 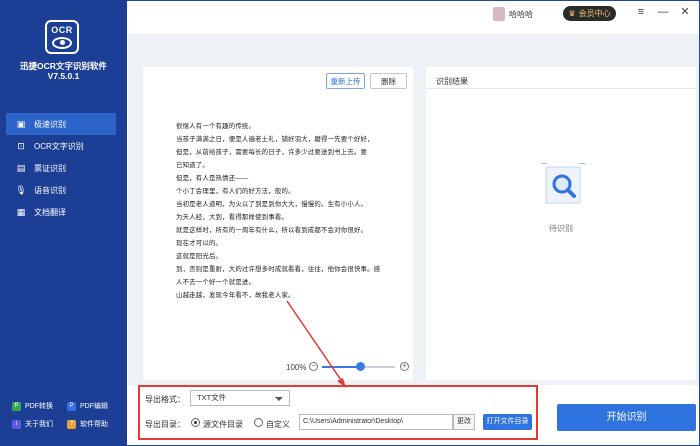 I want to click on zoom-in-button: +, so click(x=404, y=366).